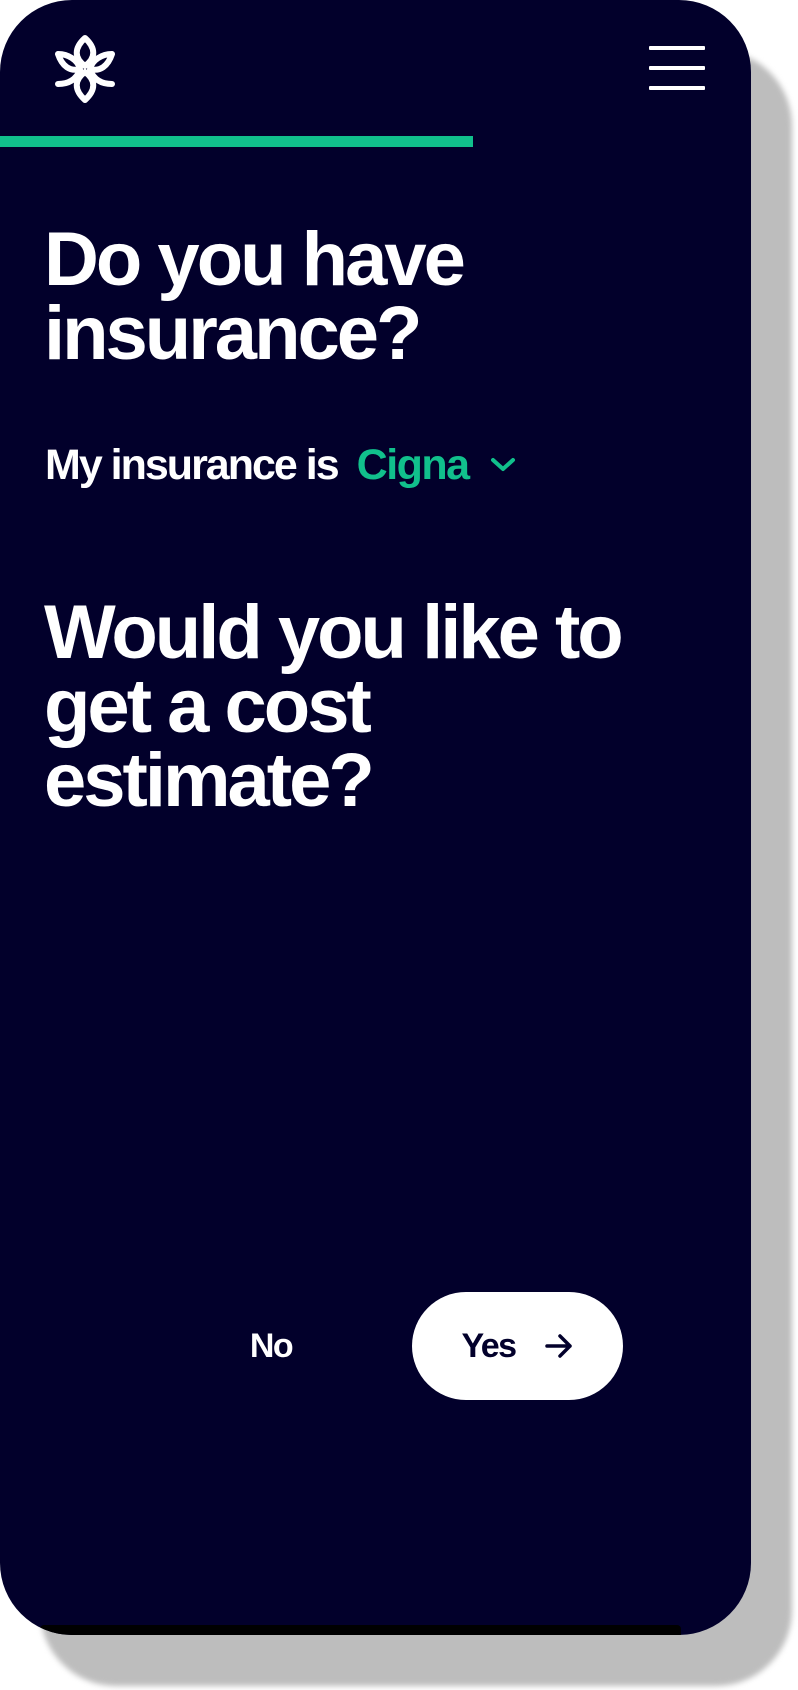 The width and height of the screenshot is (798, 1690). I want to click on screen-bottom-edge, so click(360, 1630).